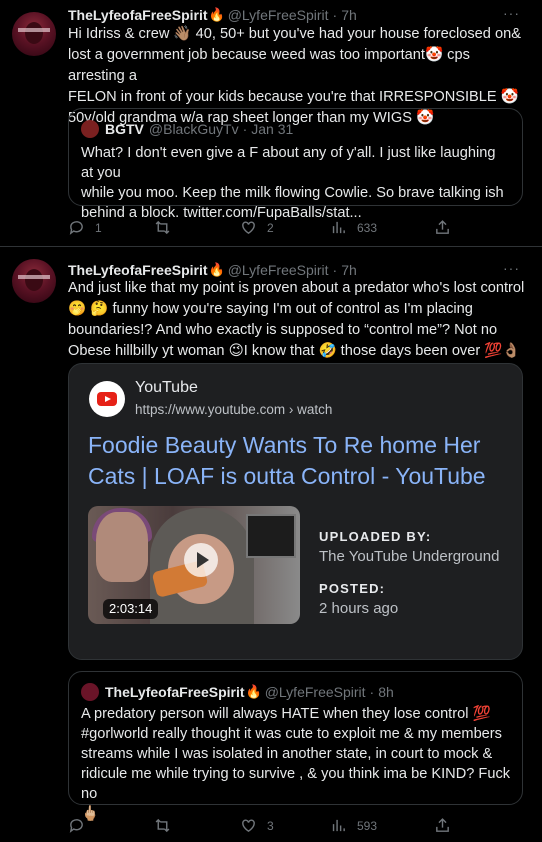  I want to click on quoted-tweet-time: Jan 31, so click(272, 129).